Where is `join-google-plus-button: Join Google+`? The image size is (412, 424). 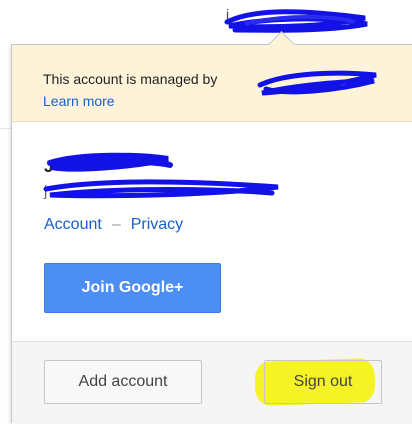 join-google-plus-button: Join Google+ is located at coordinates (132, 288).